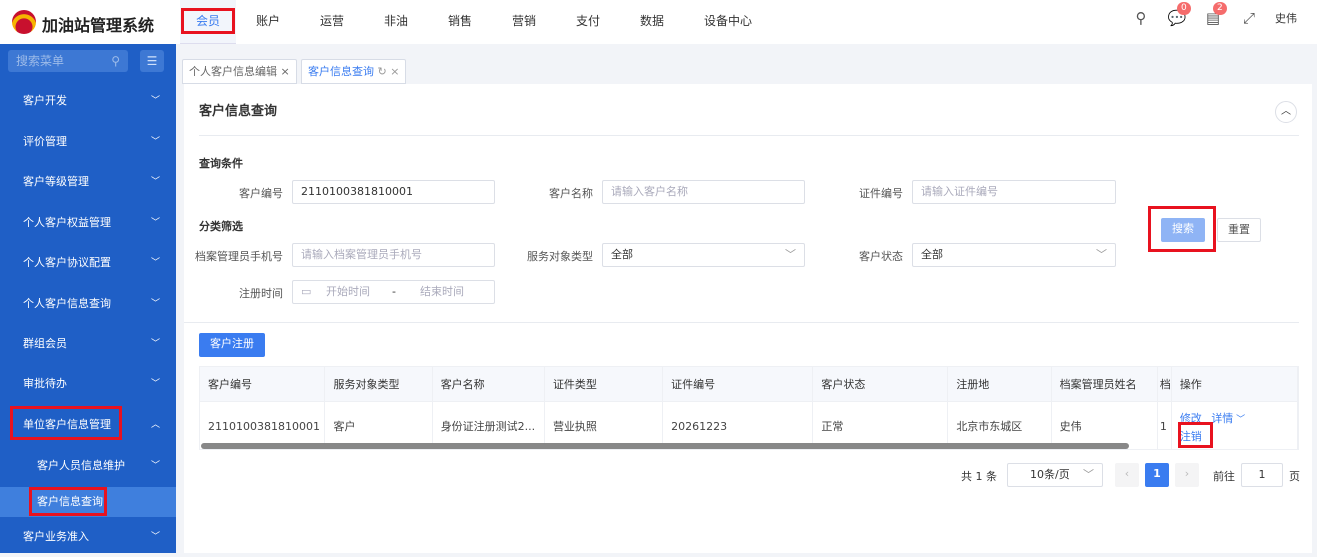 The width and height of the screenshot is (1317, 557). What do you see at coordinates (393, 292) in the screenshot?
I see `reg-time-range: ▭ 开始时间 - 结束时间` at bounding box center [393, 292].